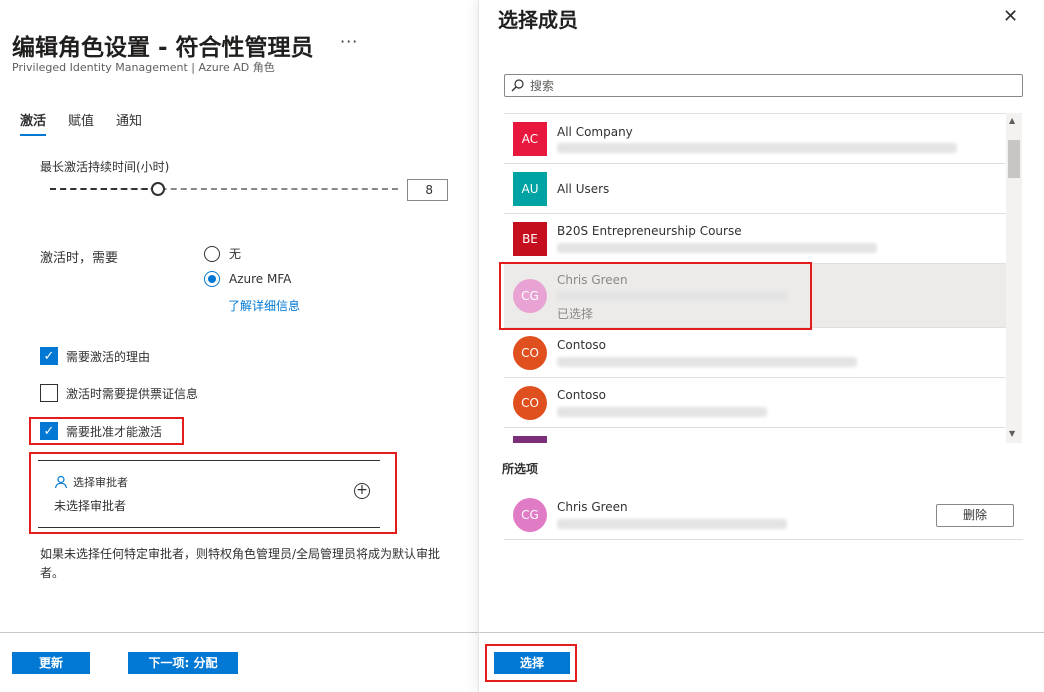  Describe the element at coordinates (129, 123) in the screenshot. I see `tab-notification: 通知` at that location.